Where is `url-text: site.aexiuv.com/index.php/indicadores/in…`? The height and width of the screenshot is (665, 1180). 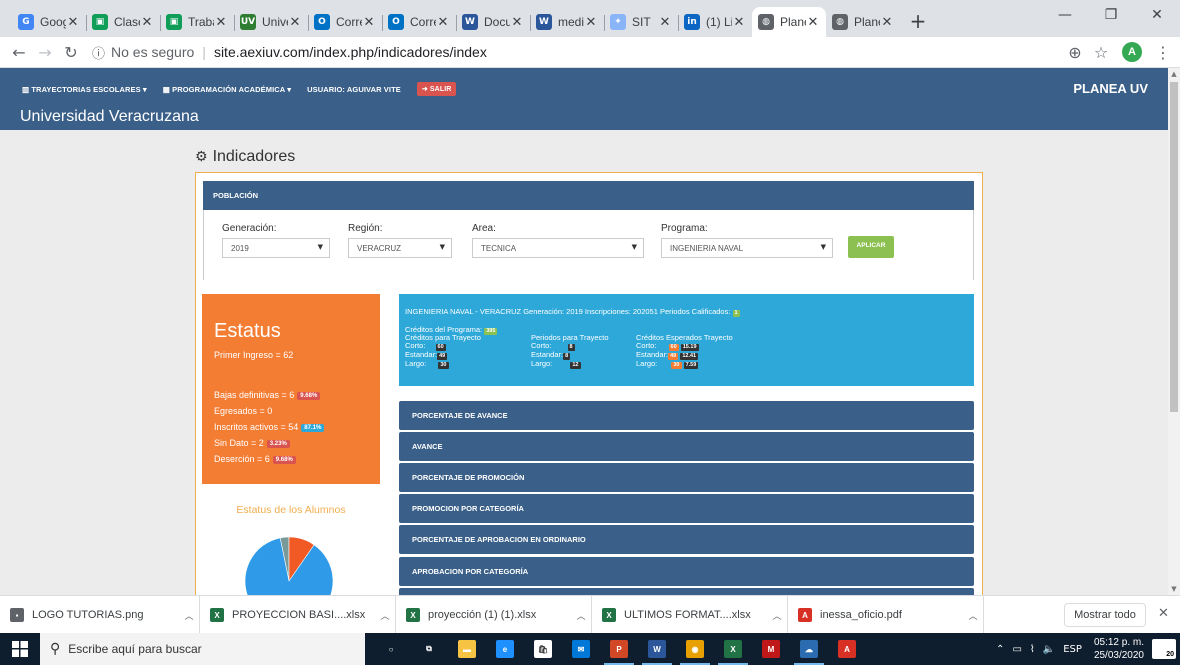 url-text: site.aexiuv.com/index.php/indicadores/in… is located at coordinates (350, 52).